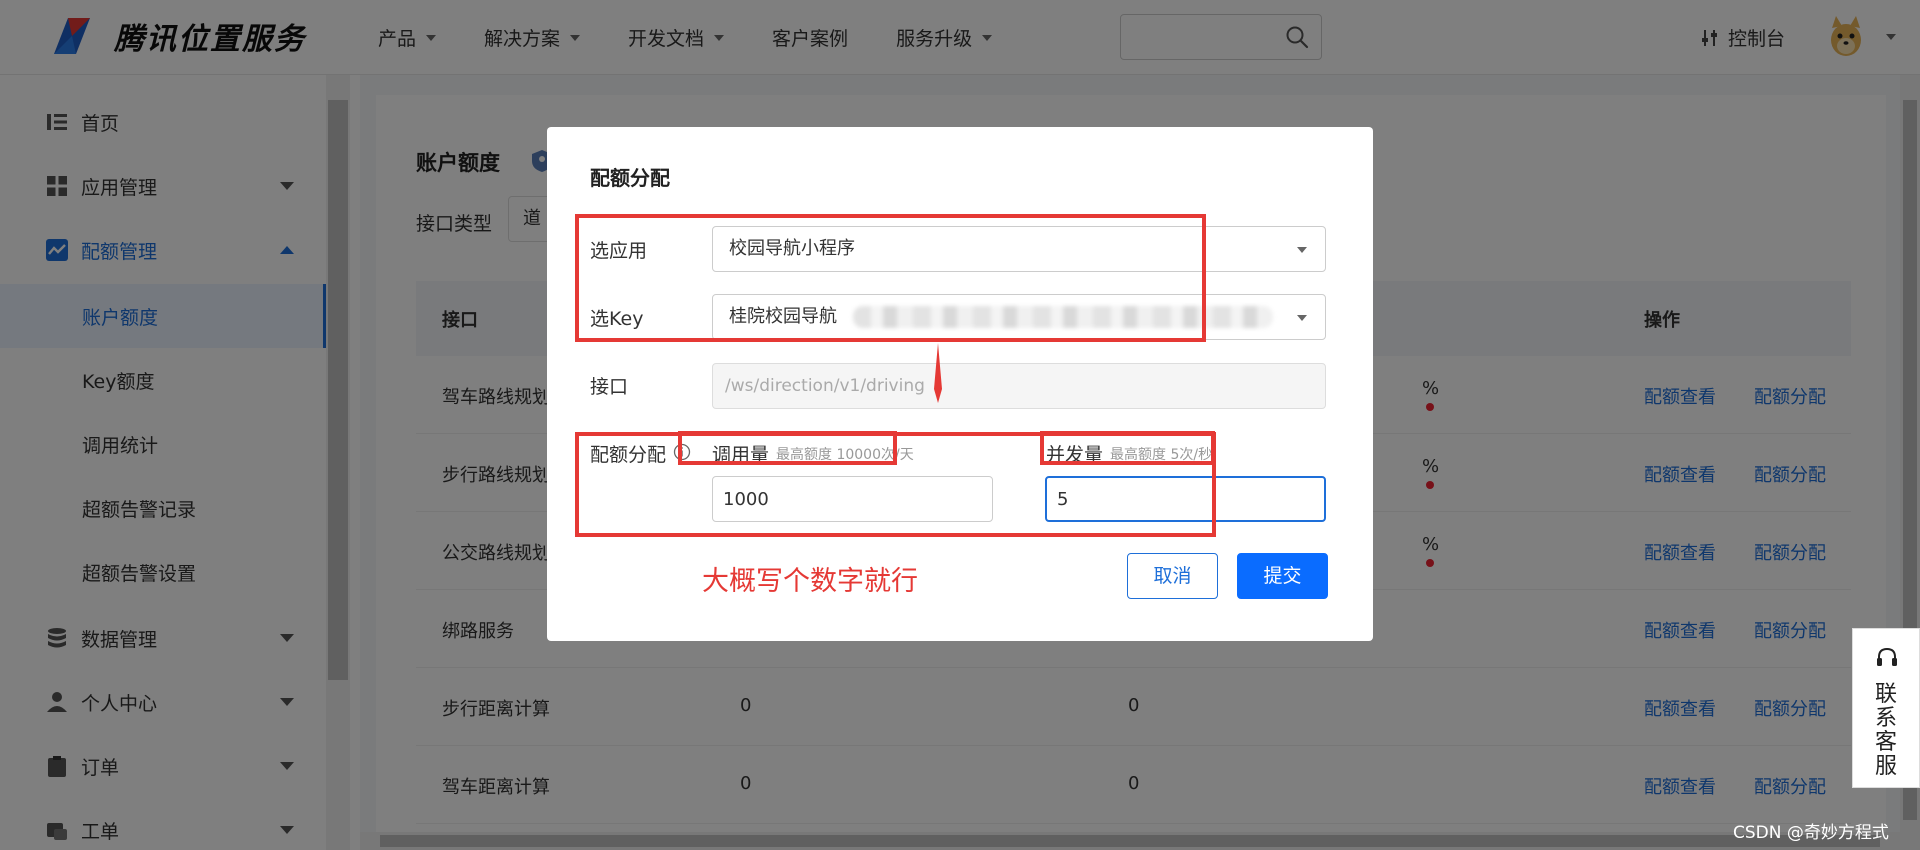  What do you see at coordinates (630, 178) in the screenshot?
I see `dialog-title: 配额分配` at bounding box center [630, 178].